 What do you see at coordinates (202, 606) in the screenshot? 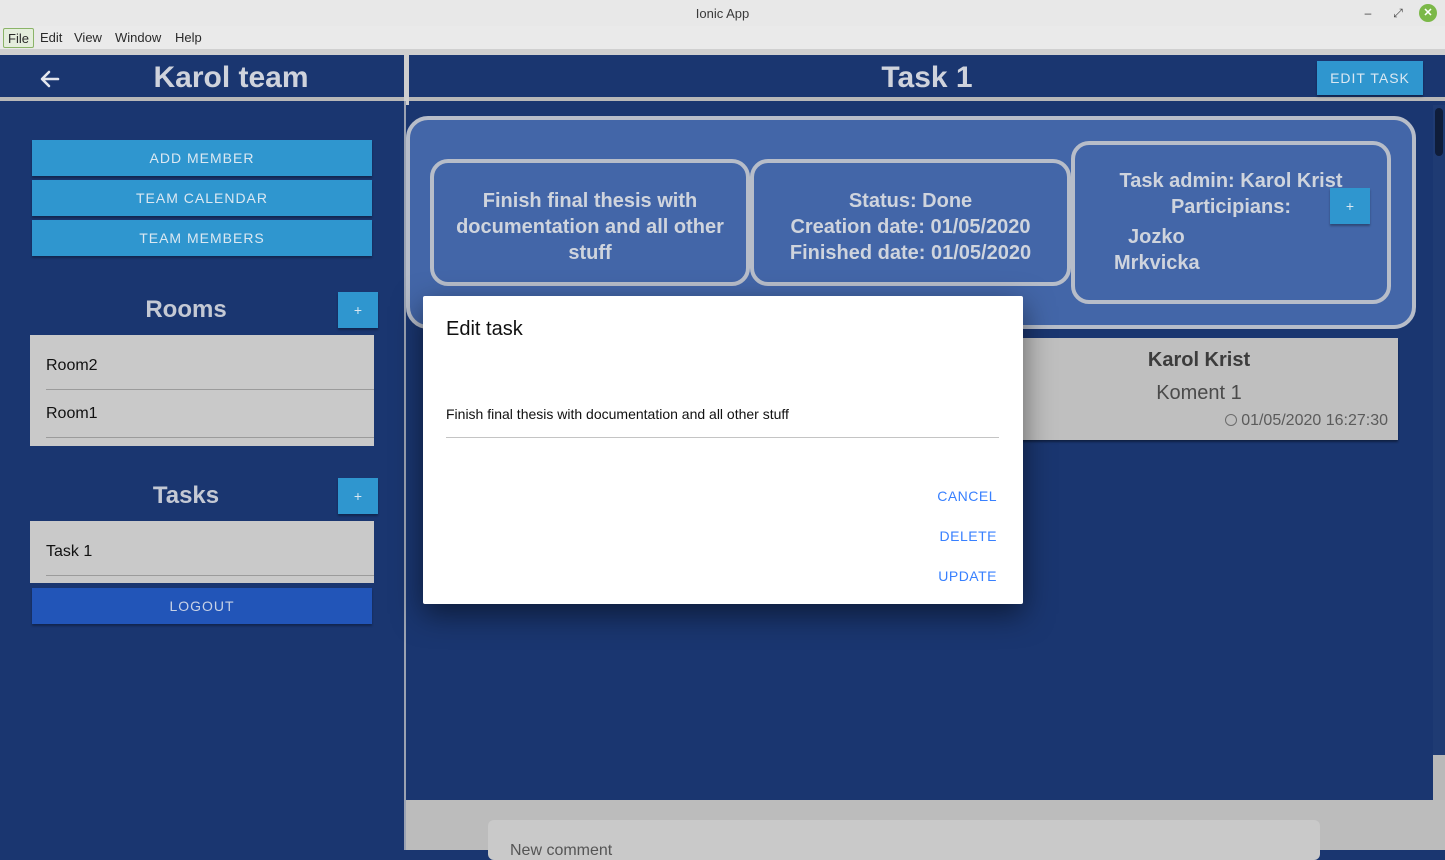
I see `logout-button: LOGOUT` at bounding box center [202, 606].